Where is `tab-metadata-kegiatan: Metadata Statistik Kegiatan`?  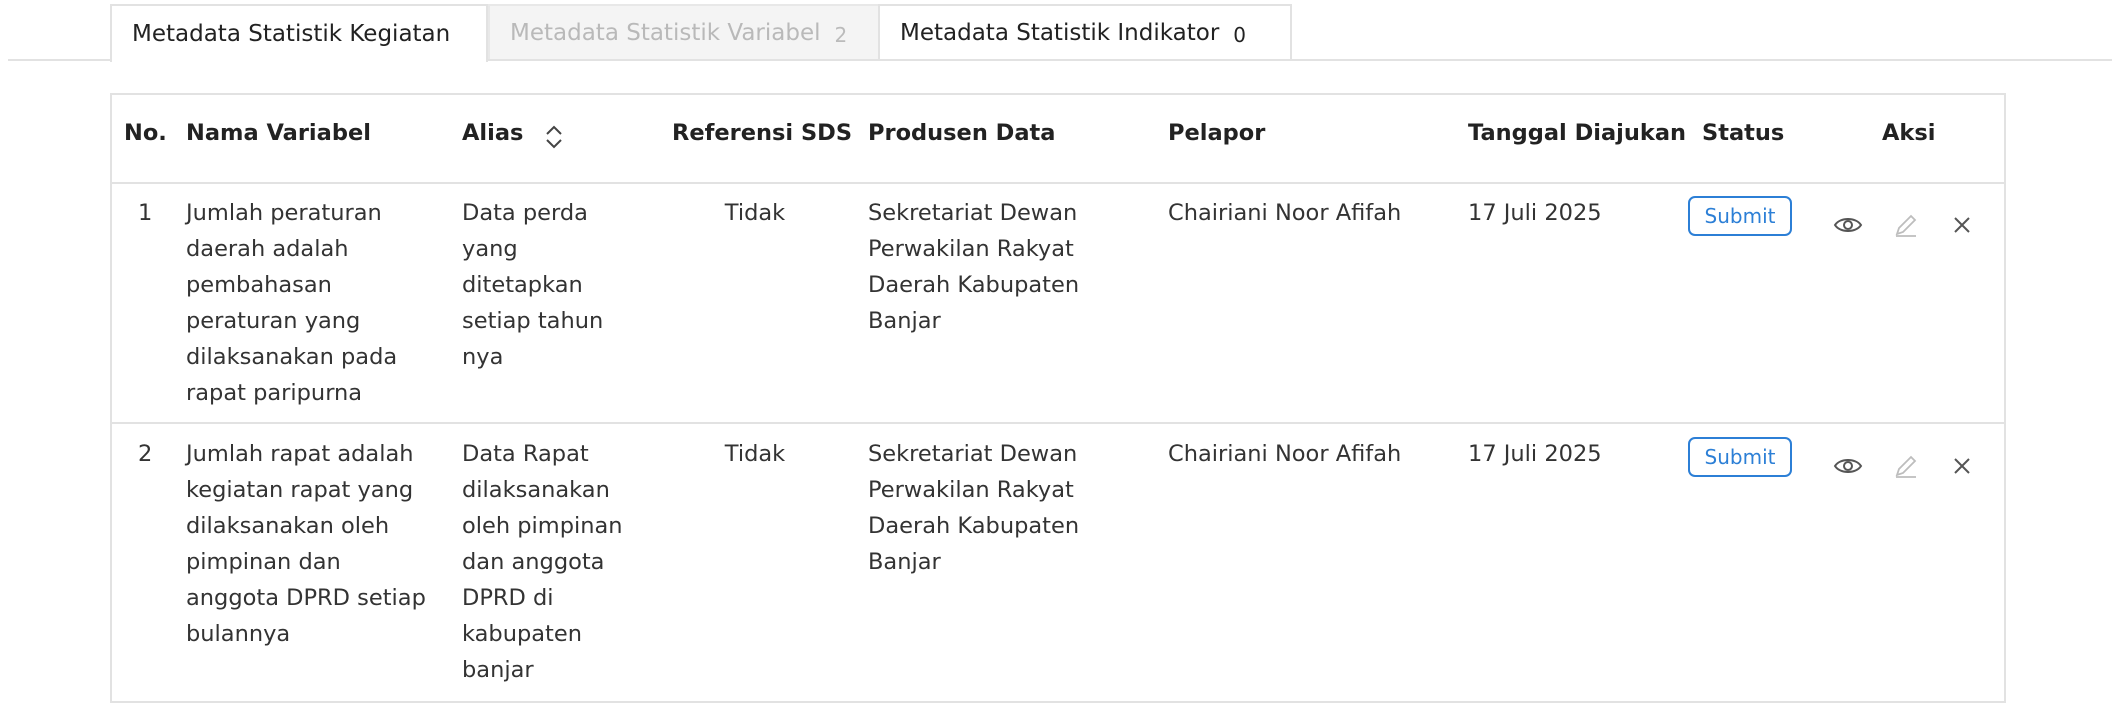 tab-metadata-kegiatan: Metadata Statistik Kegiatan is located at coordinates (299, 33).